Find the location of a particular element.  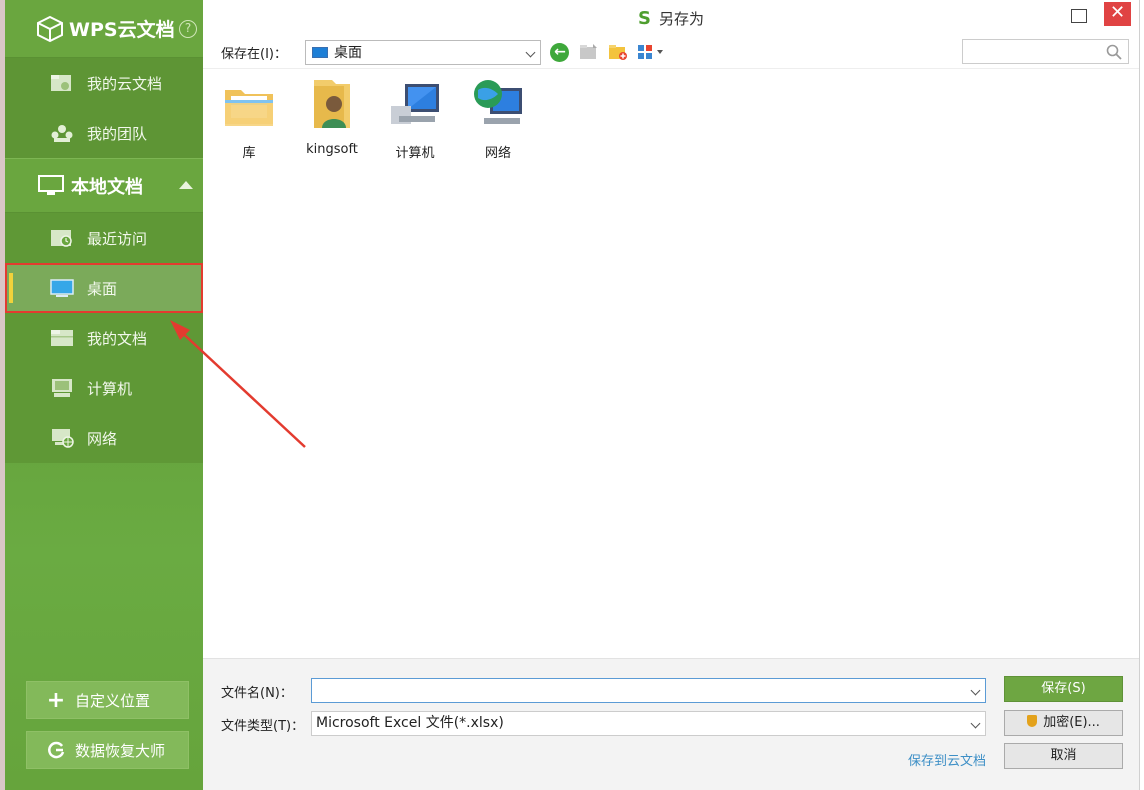

back-button: ← is located at coordinates (560, 52).